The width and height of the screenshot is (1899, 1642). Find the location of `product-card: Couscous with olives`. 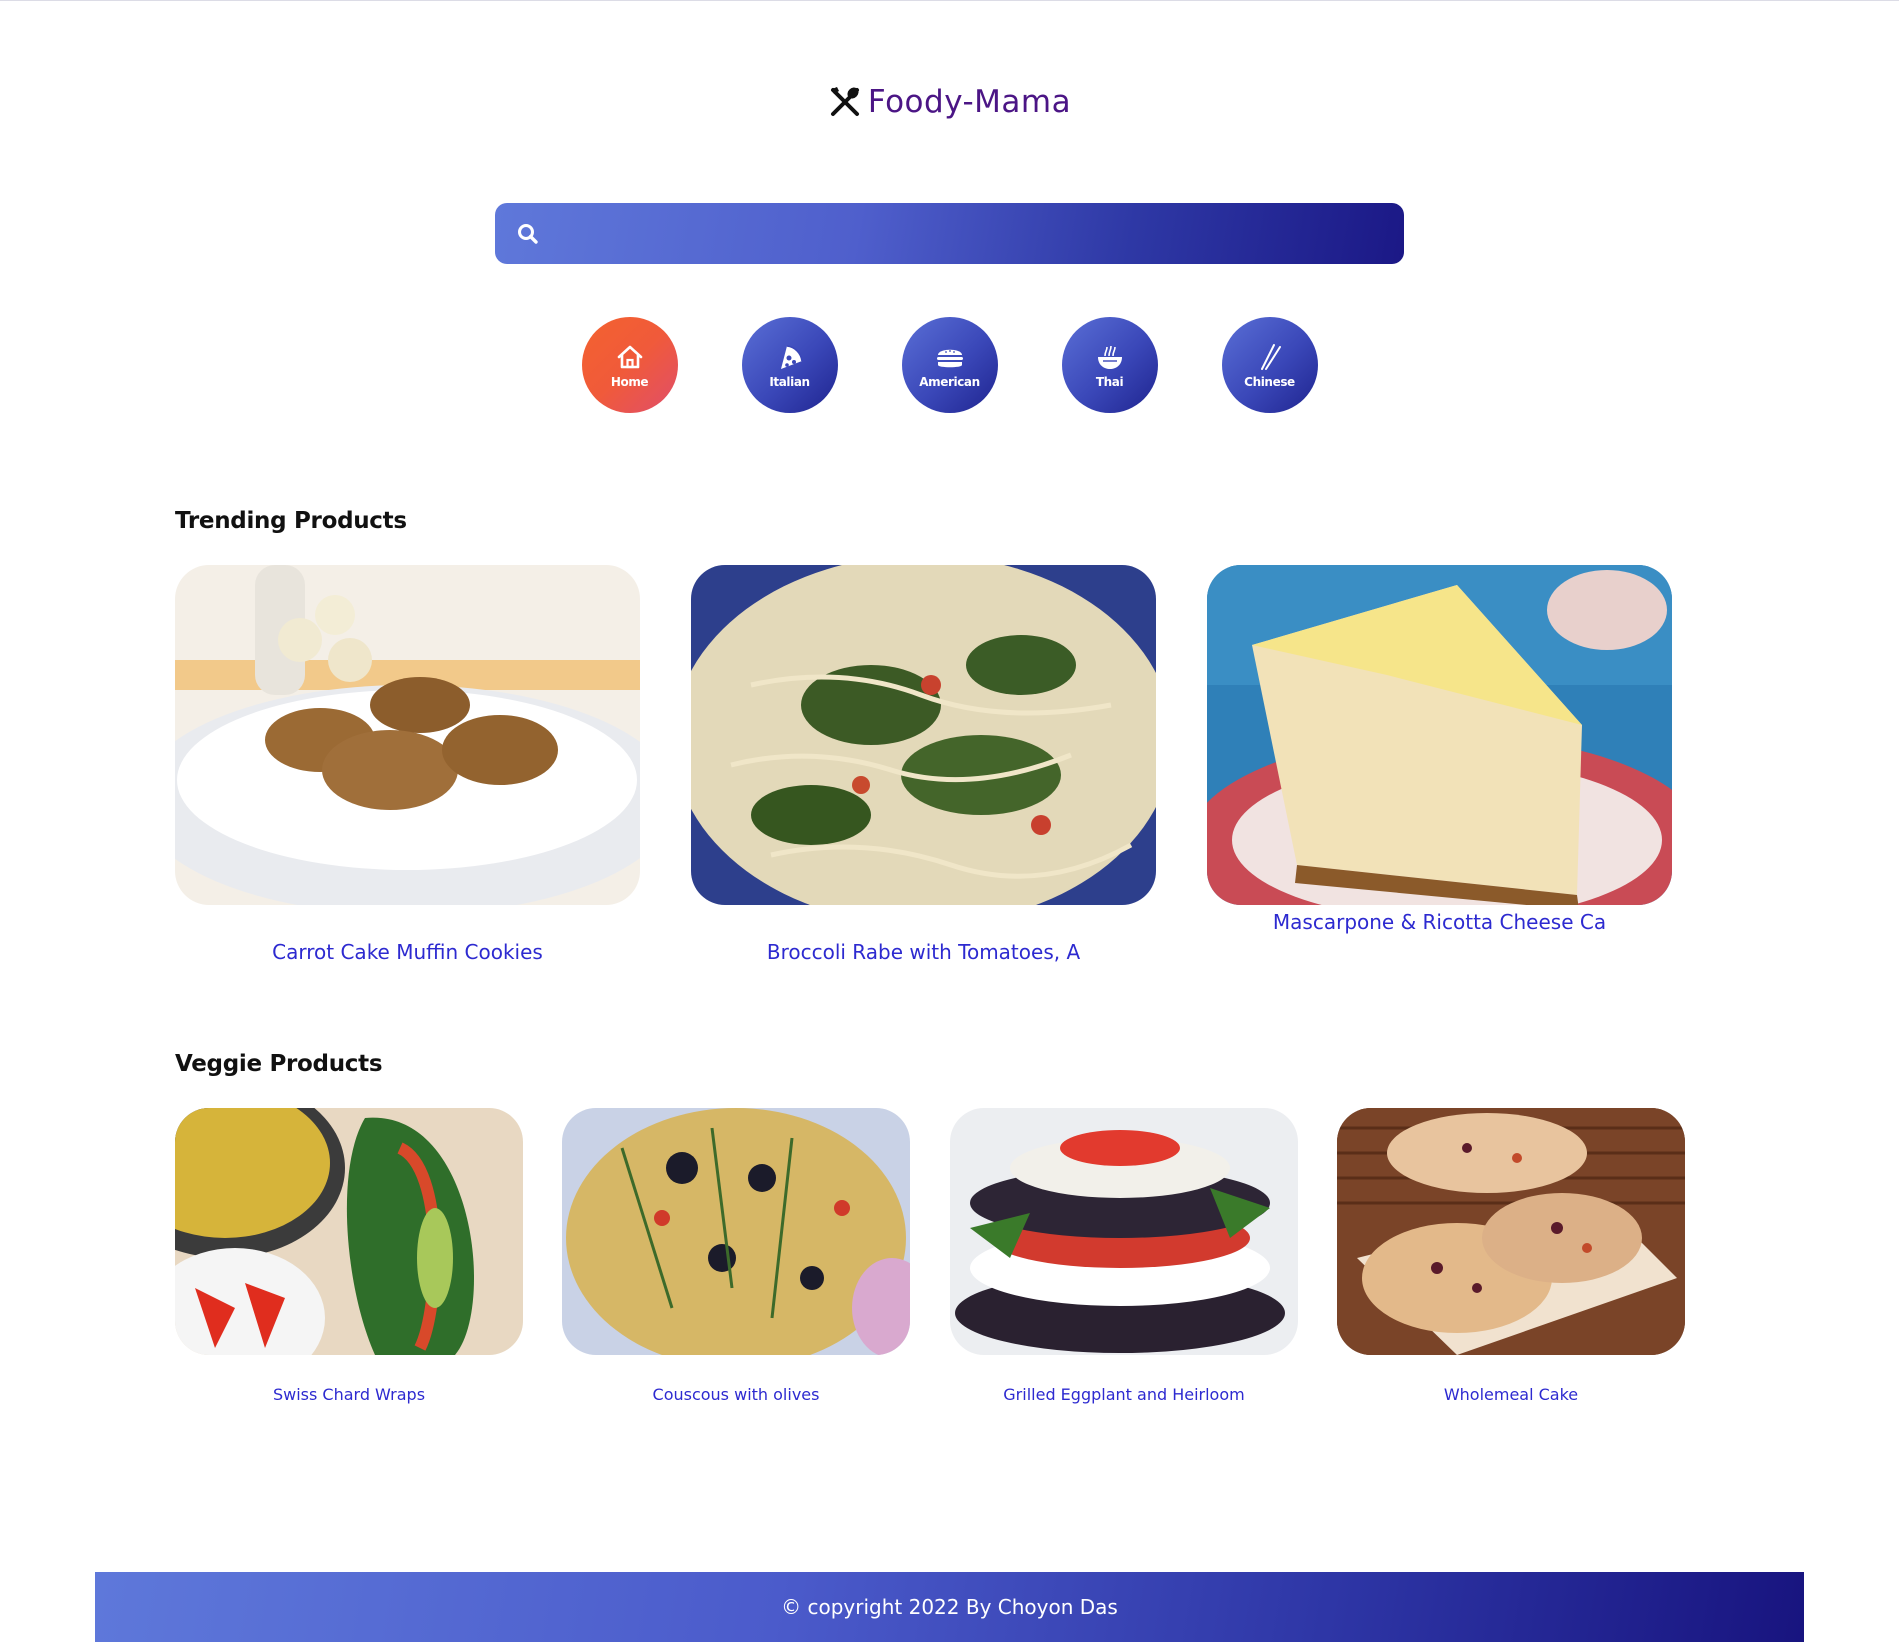

product-card: Couscous with olives is located at coordinates (736, 1256).